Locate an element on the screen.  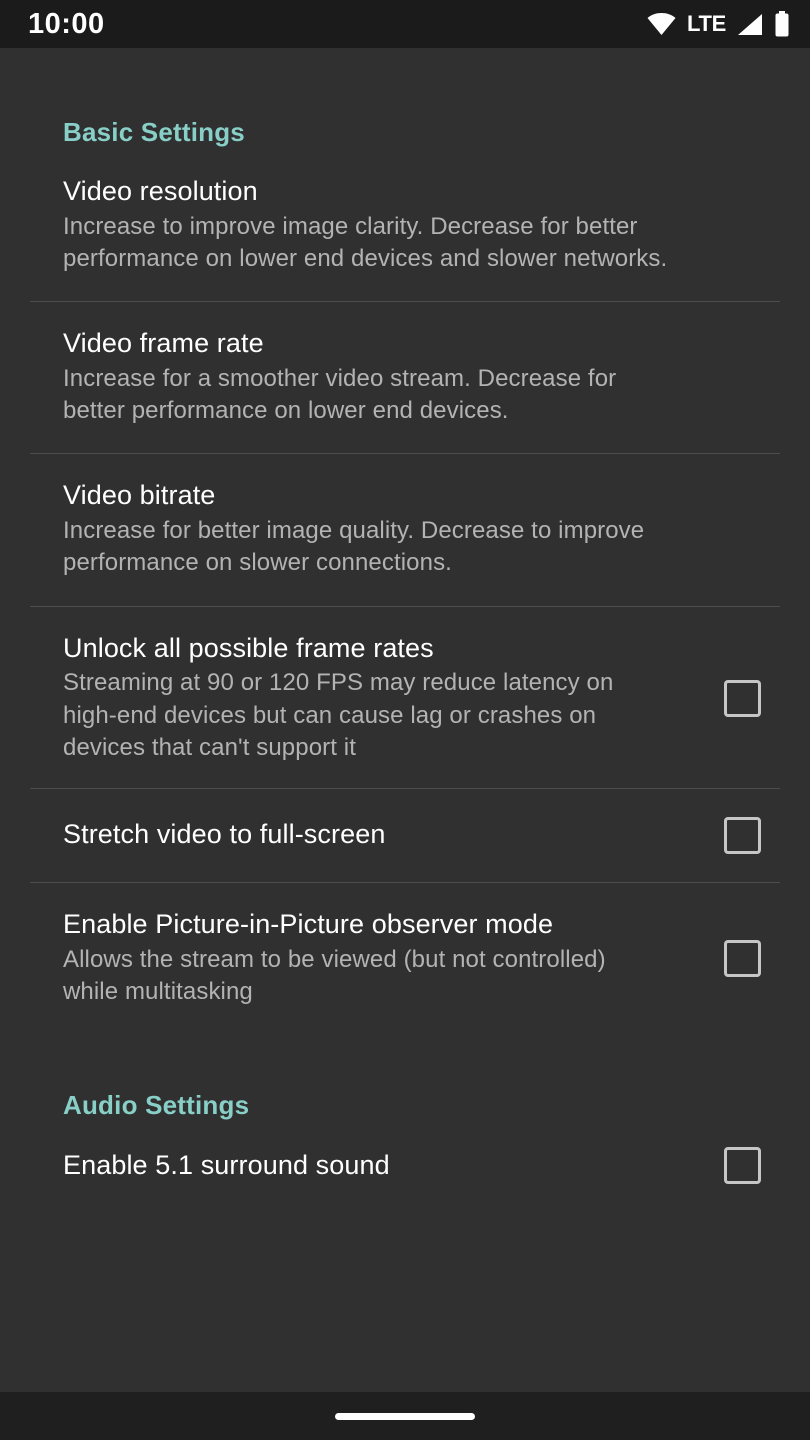
section-header-audio-settings: Audio Settings is located at coordinates (156, 1105).